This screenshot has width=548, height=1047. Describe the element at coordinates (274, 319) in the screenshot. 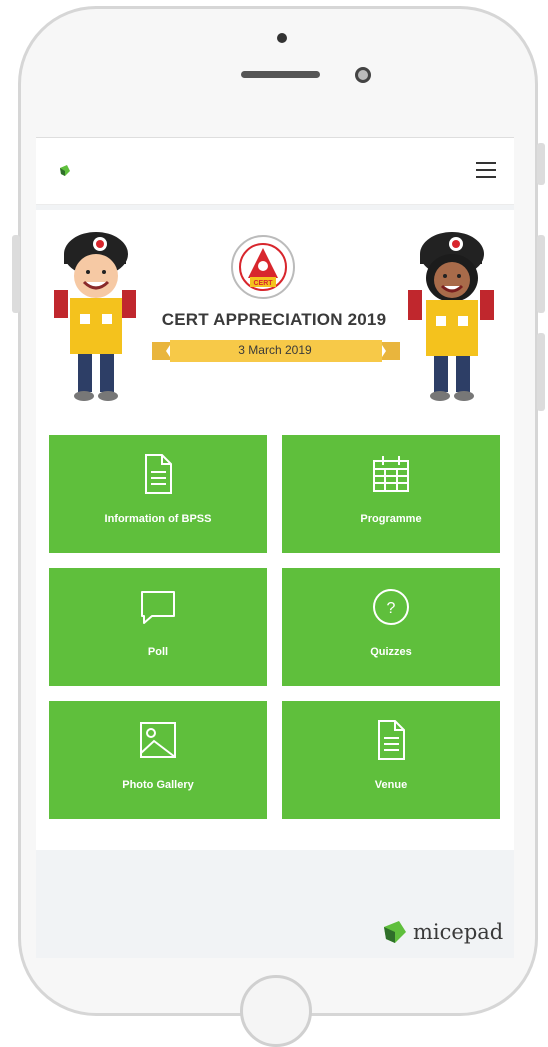

I see `event-title: CERT APPRECIATION 2019` at that location.